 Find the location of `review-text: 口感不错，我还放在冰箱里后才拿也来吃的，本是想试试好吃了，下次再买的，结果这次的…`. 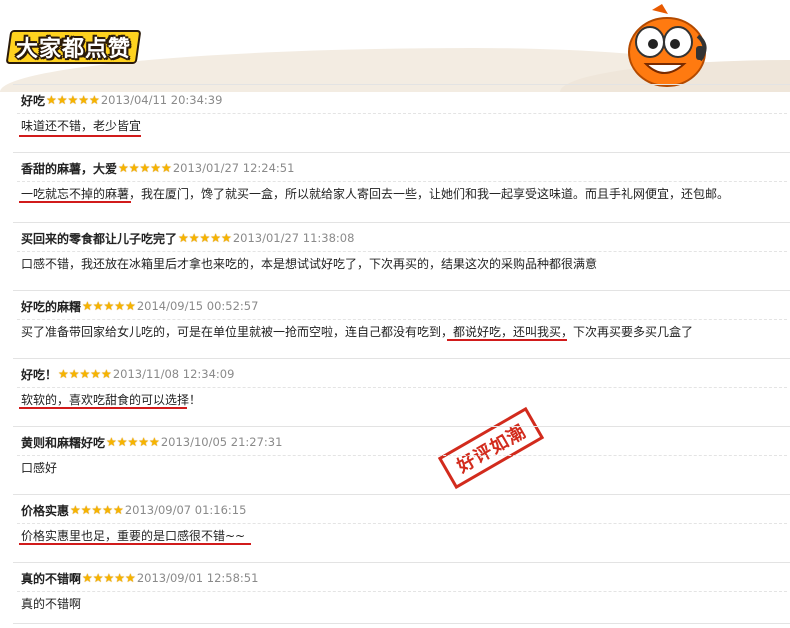

review-text: 口感不错，我还放在冰箱里后才拿也来吃的，本是想试试好吃了，下次再买的，结果这次的… is located at coordinates (309, 264).